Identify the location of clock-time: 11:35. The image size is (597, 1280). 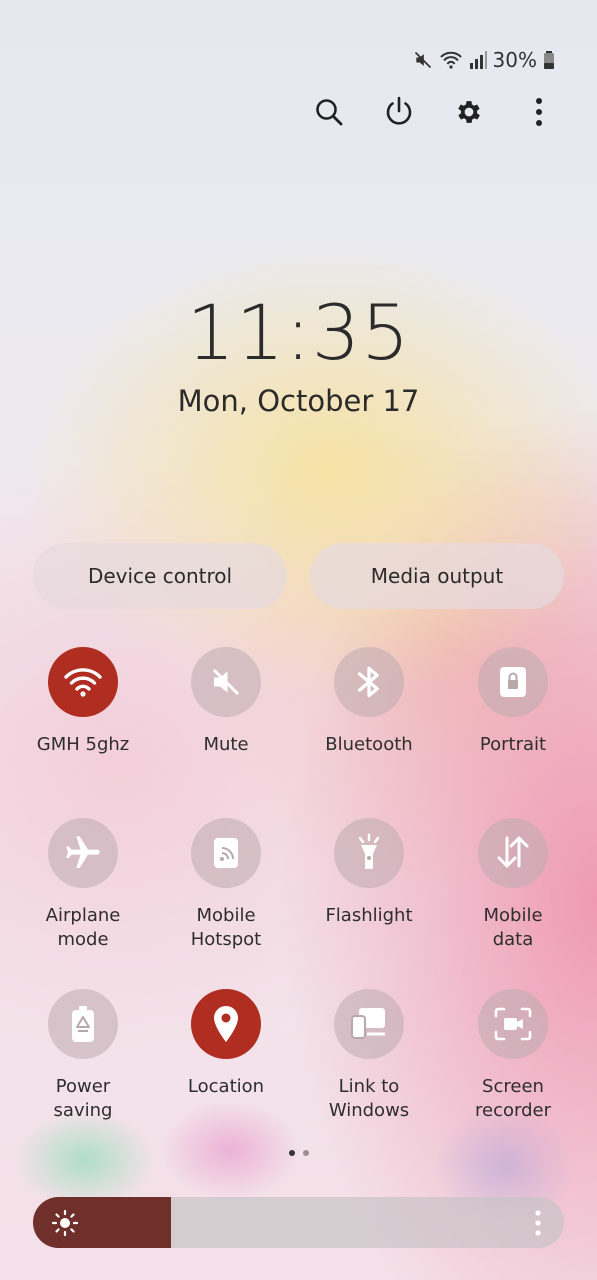
(298, 332).